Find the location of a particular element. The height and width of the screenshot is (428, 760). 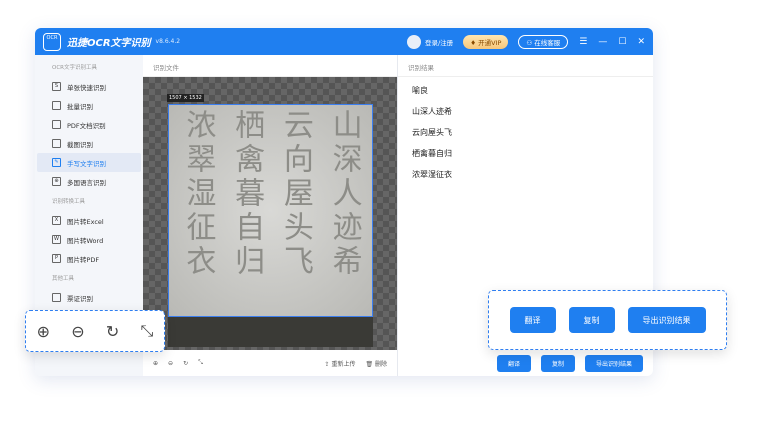

avatar is located at coordinates (413, 41).